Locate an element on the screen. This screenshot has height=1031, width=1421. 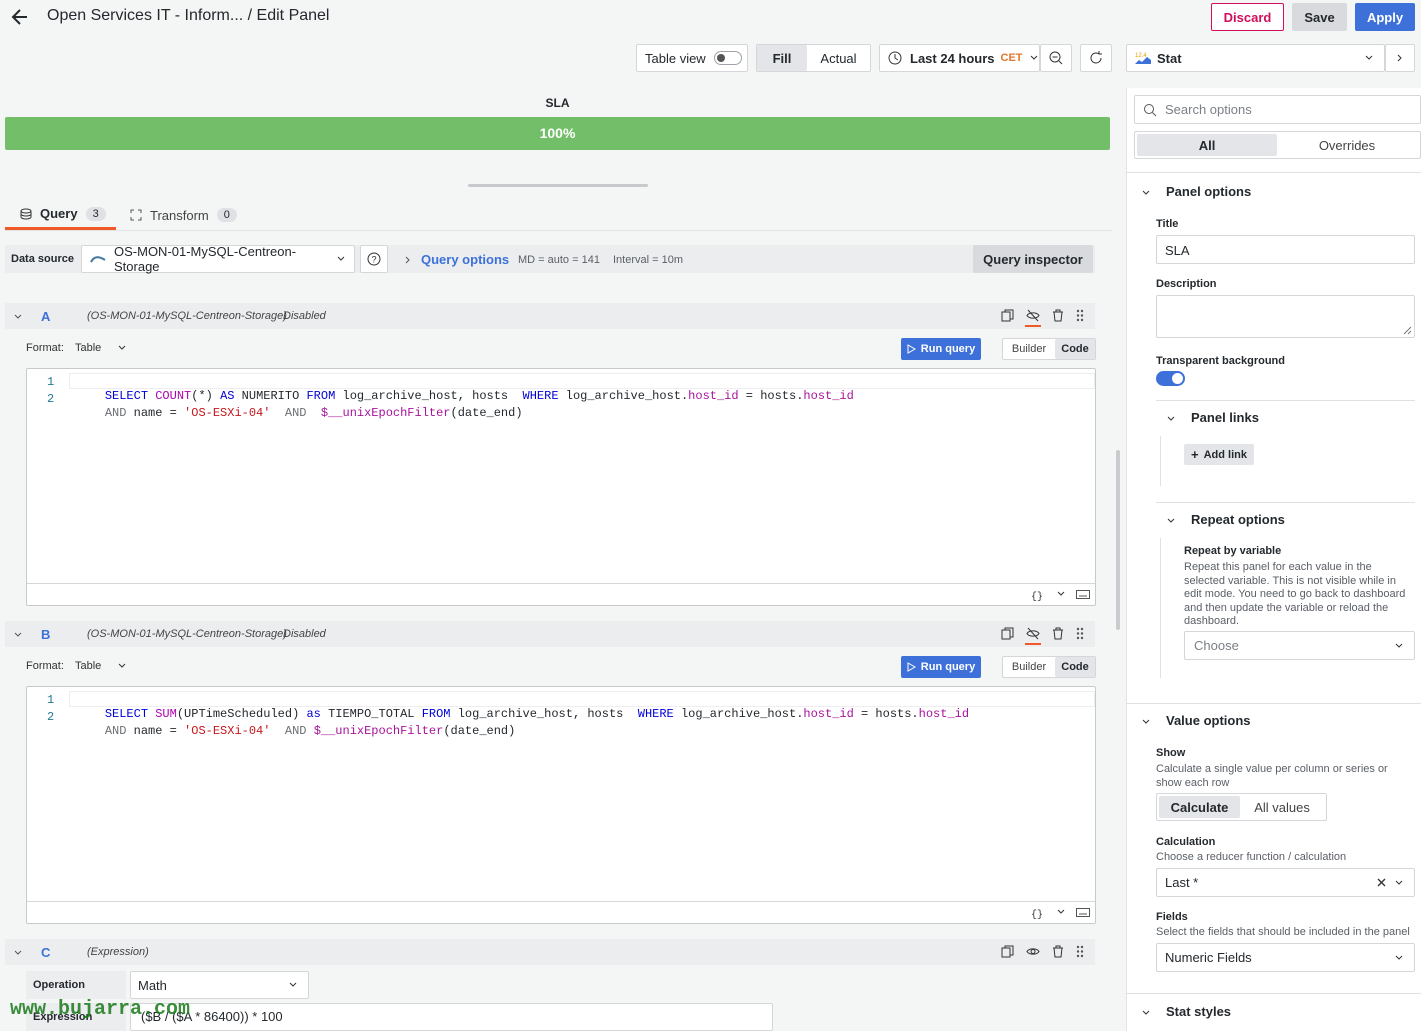
title-input: SLA is located at coordinates (1285, 249).